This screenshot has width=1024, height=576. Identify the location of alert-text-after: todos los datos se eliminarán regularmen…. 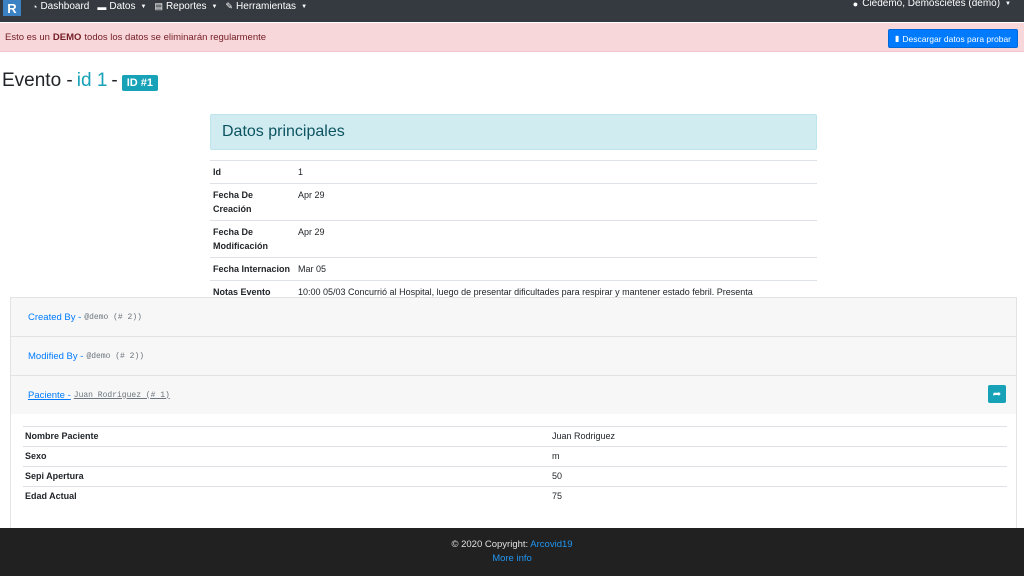
(175, 37).